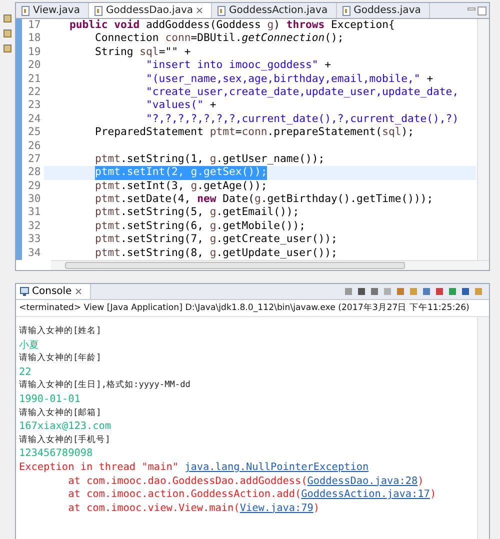  I want to click on code-line: ptmt.setString(1, g.getUser_name());, so click(210, 159).